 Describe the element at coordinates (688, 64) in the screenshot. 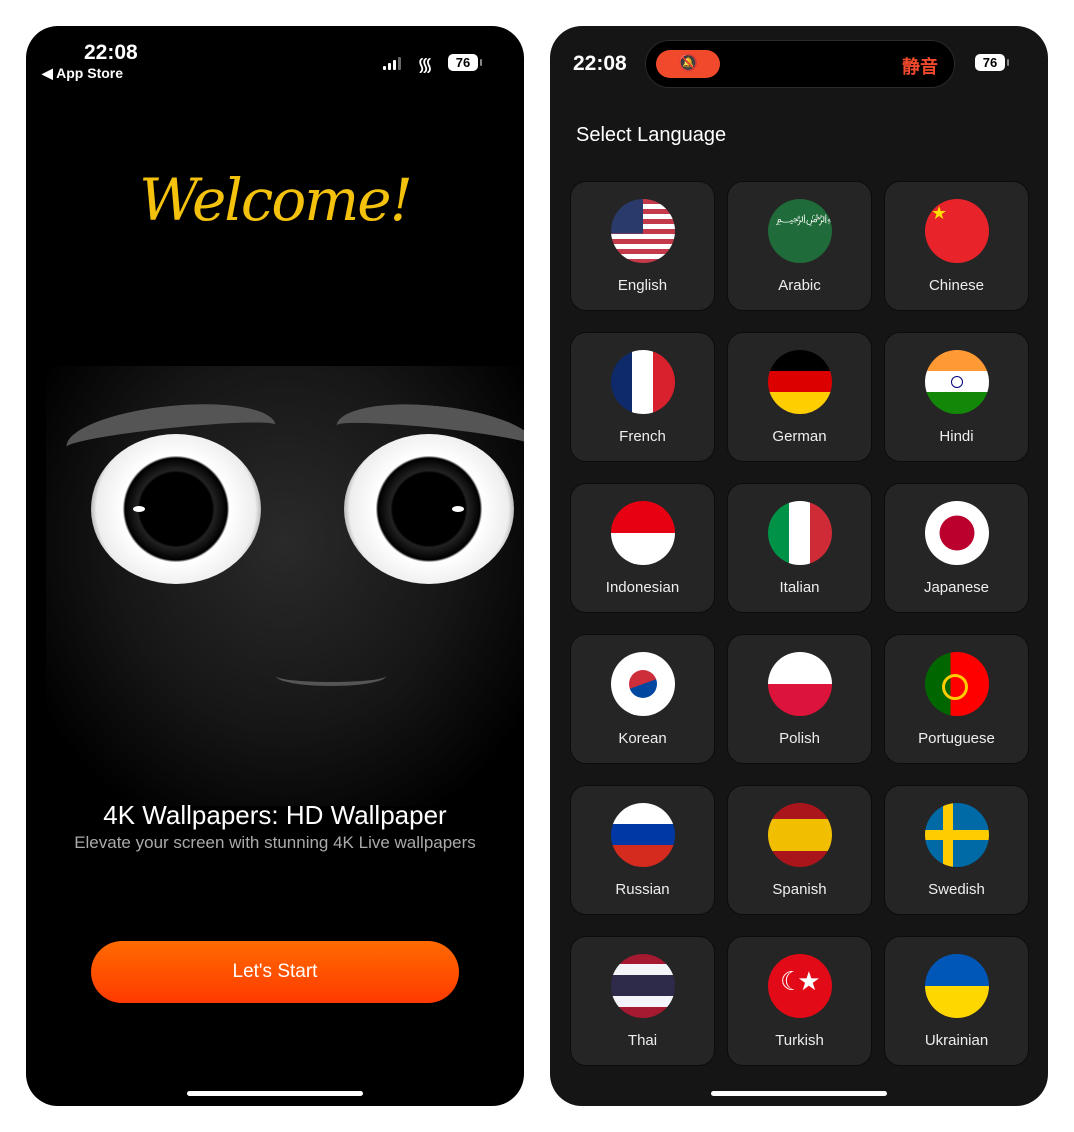

I see `mute-bell-icon: 🔕` at that location.